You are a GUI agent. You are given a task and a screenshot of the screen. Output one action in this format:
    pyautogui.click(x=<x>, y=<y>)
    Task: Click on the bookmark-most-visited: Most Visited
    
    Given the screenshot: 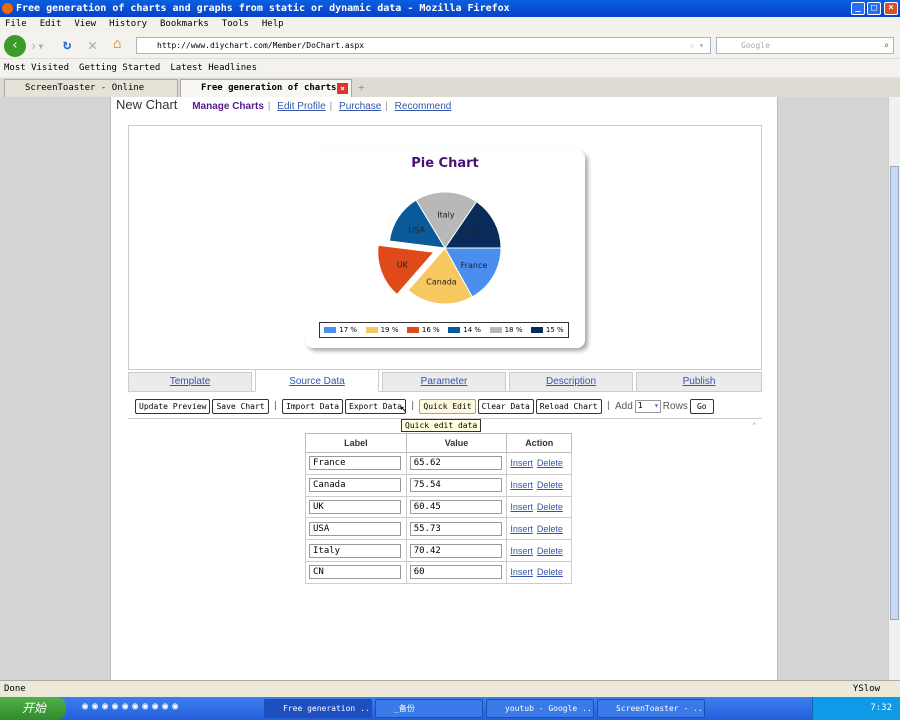 What is the action you would take?
    pyautogui.click(x=36, y=68)
    